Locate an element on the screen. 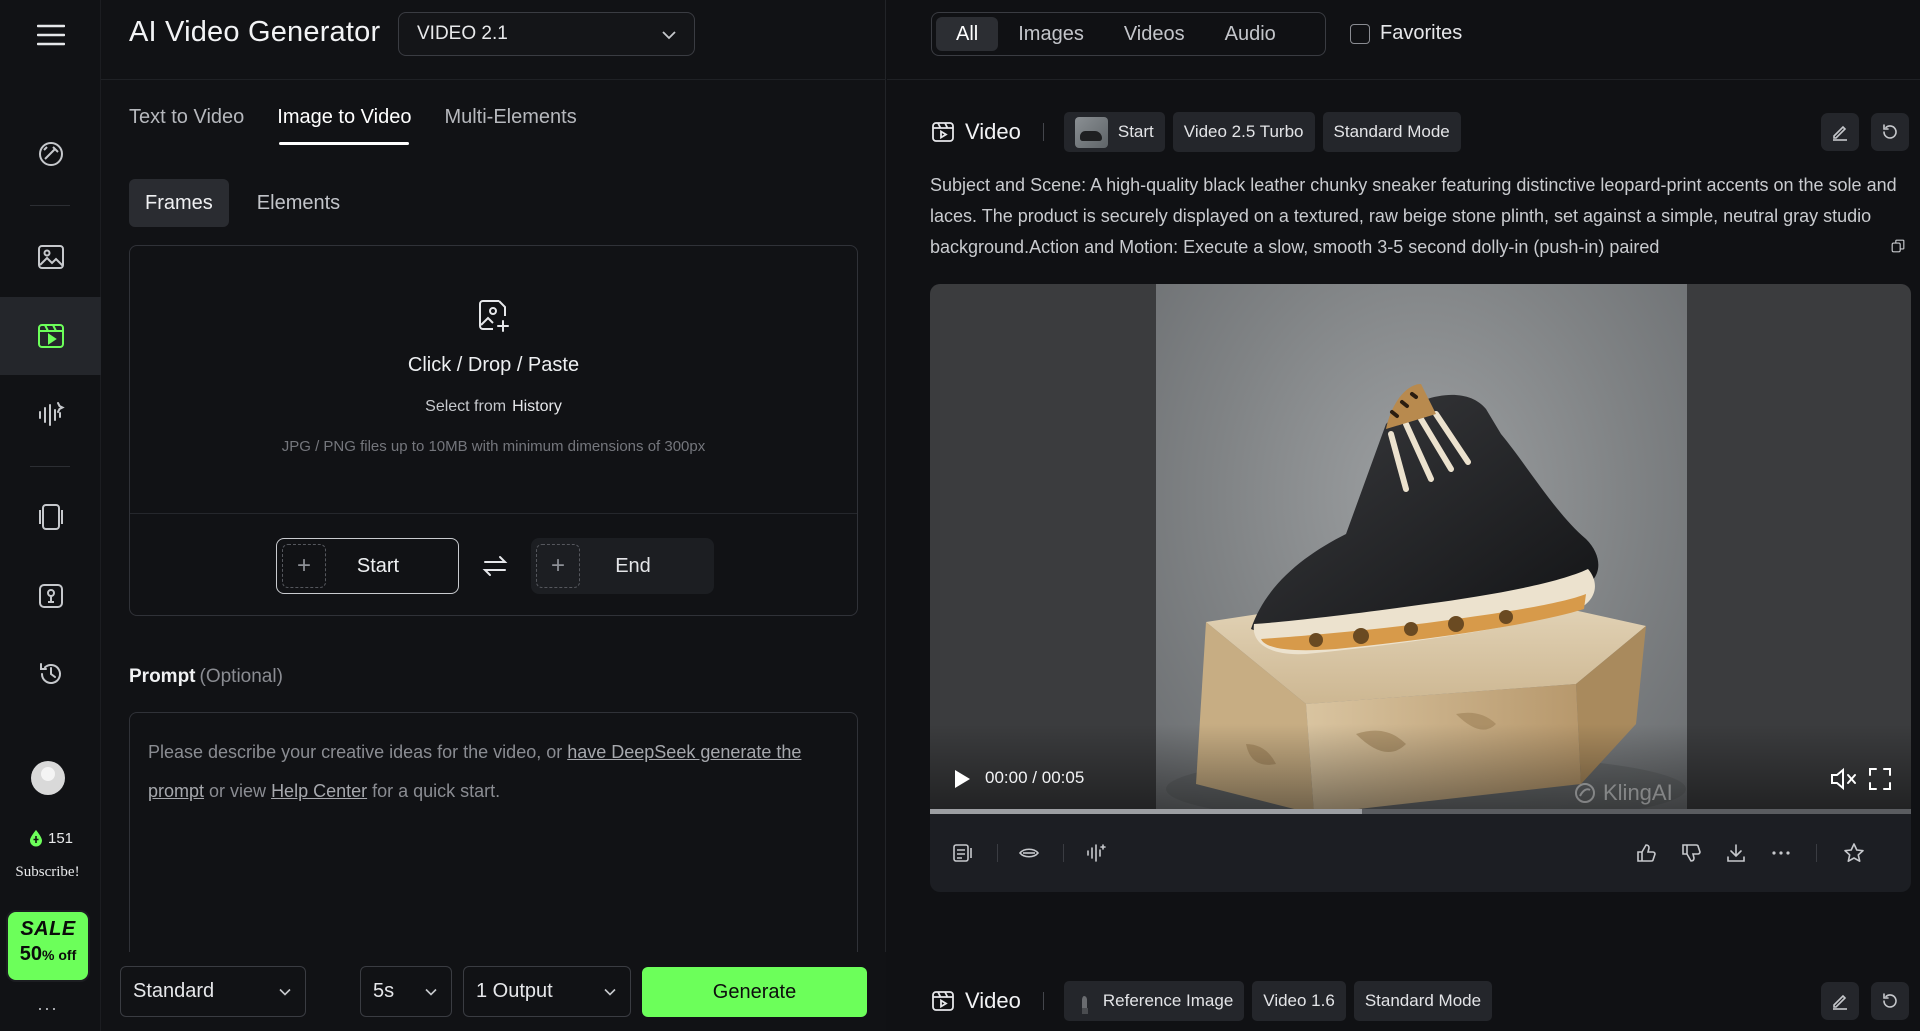 This screenshot has width=1920, height=1031. element-icon is located at coordinates (50, 596).